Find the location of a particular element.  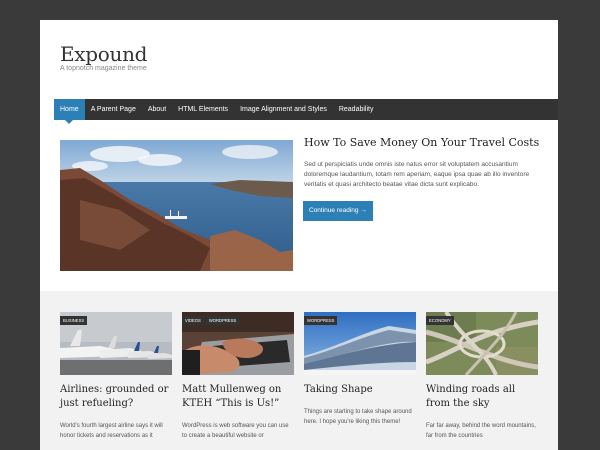

nav-item-parent-page: A Parent Page is located at coordinates (113, 109).